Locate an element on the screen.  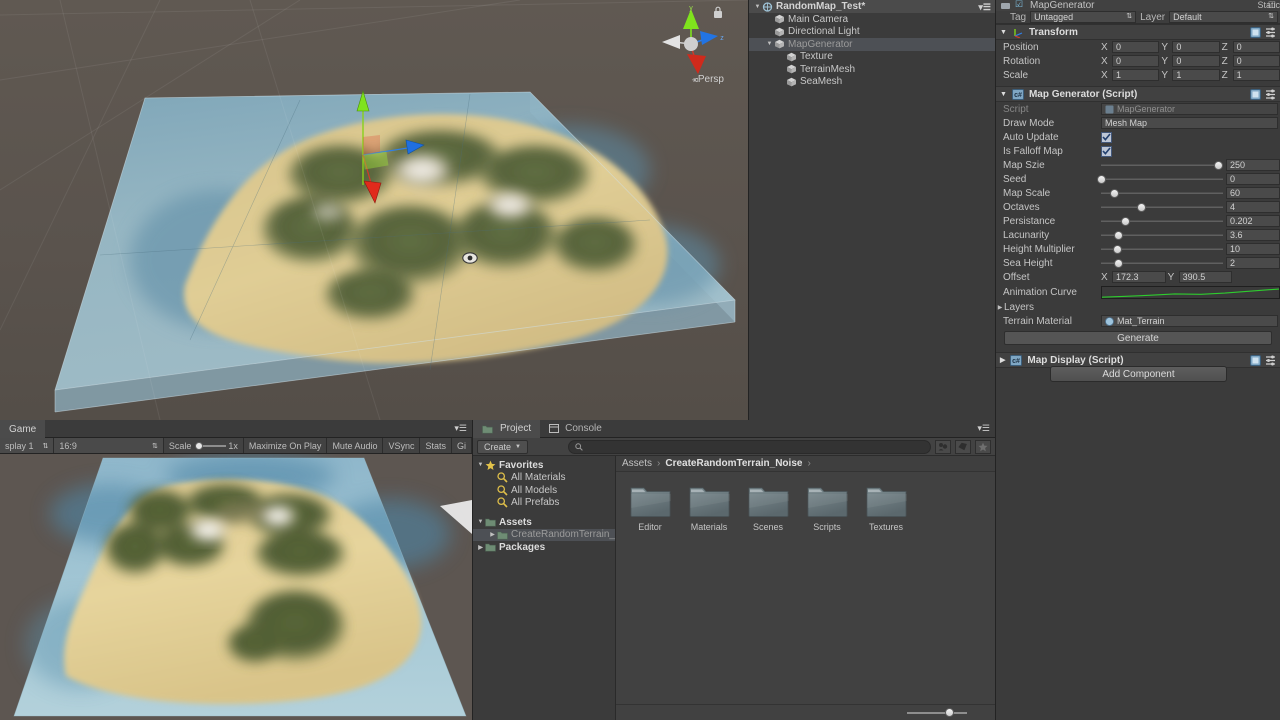
folder-item-editor: Editor is located at coordinates (650, 508).